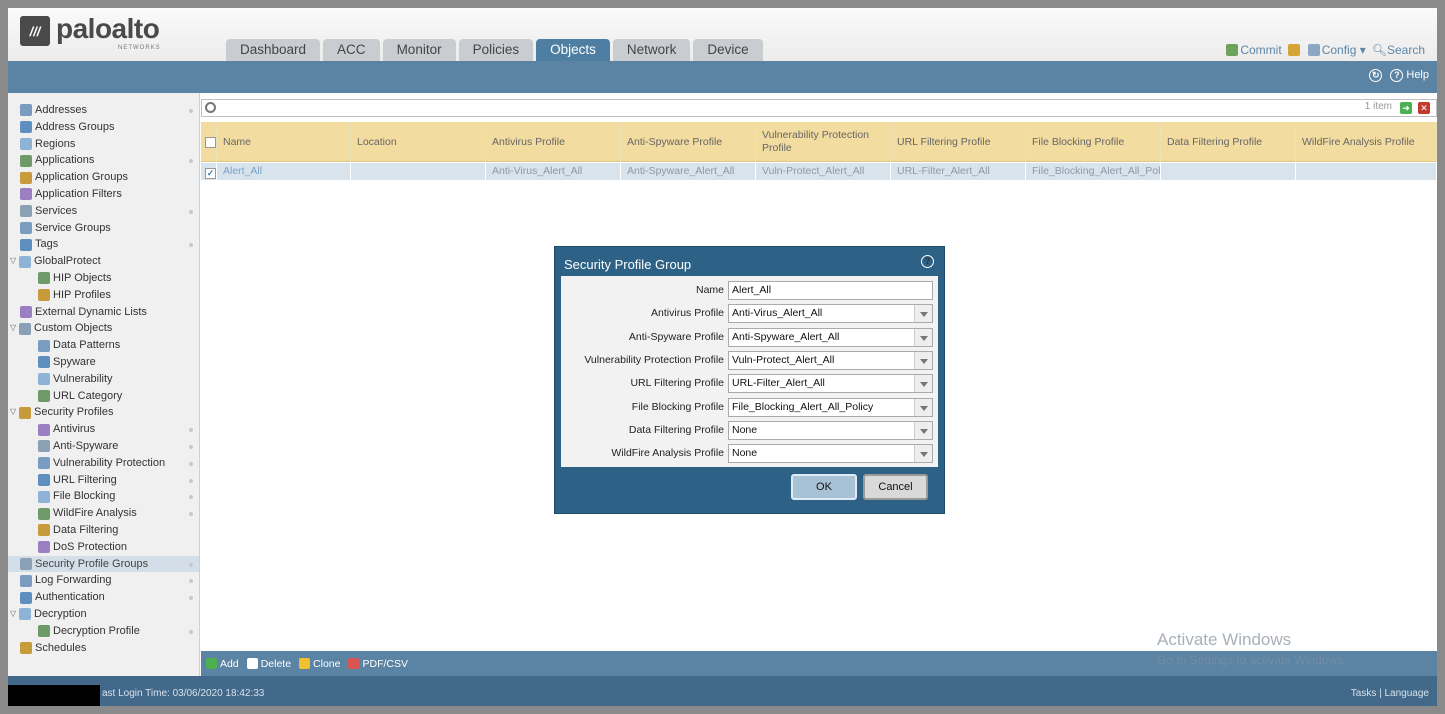  I want to click on file-blocking-profile-select: File_Blocking_Alert_All_Policy, so click(830, 407).